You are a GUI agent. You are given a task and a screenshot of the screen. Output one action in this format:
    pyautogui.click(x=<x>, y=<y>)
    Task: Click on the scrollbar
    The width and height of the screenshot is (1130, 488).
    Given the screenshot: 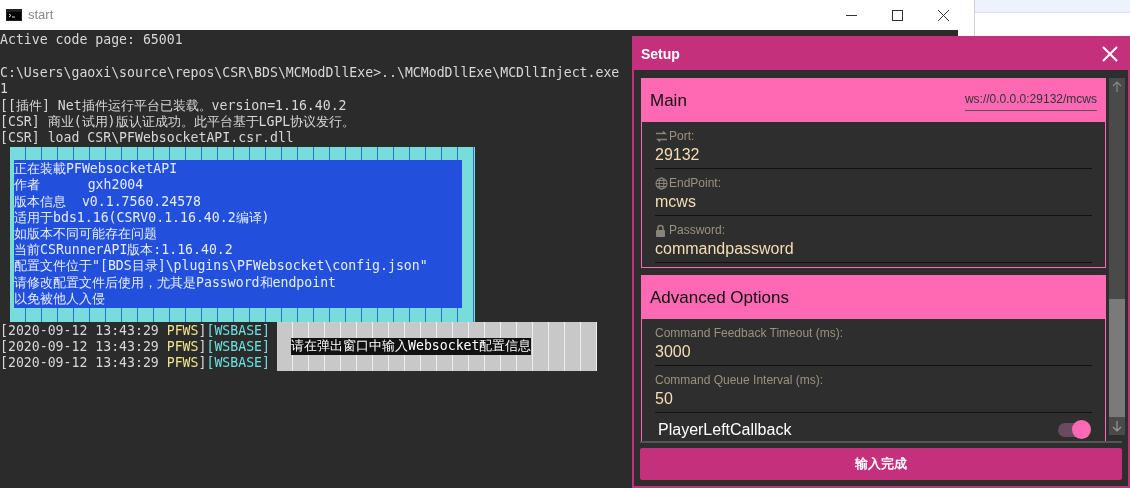 What is the action you would take?
    pyautogui.click(x=1117, y=256)
    